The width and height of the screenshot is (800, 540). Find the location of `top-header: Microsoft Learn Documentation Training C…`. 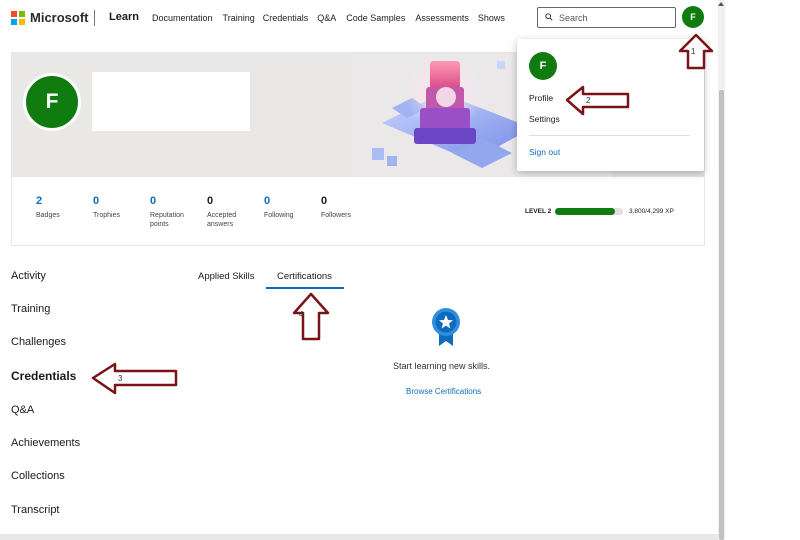

top-header: Microsoft Learn Documentation Training C… is located at coordinates (359, 18).